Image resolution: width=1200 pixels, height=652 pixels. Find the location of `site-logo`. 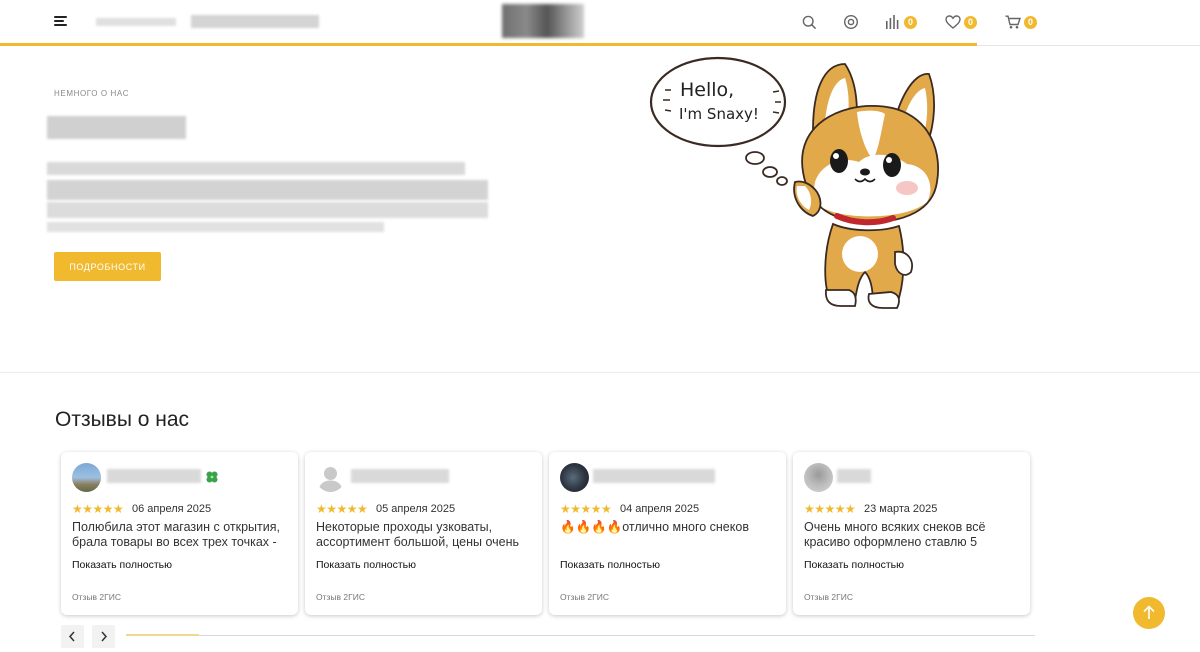

site-logo is located at coordinates (543, 21).